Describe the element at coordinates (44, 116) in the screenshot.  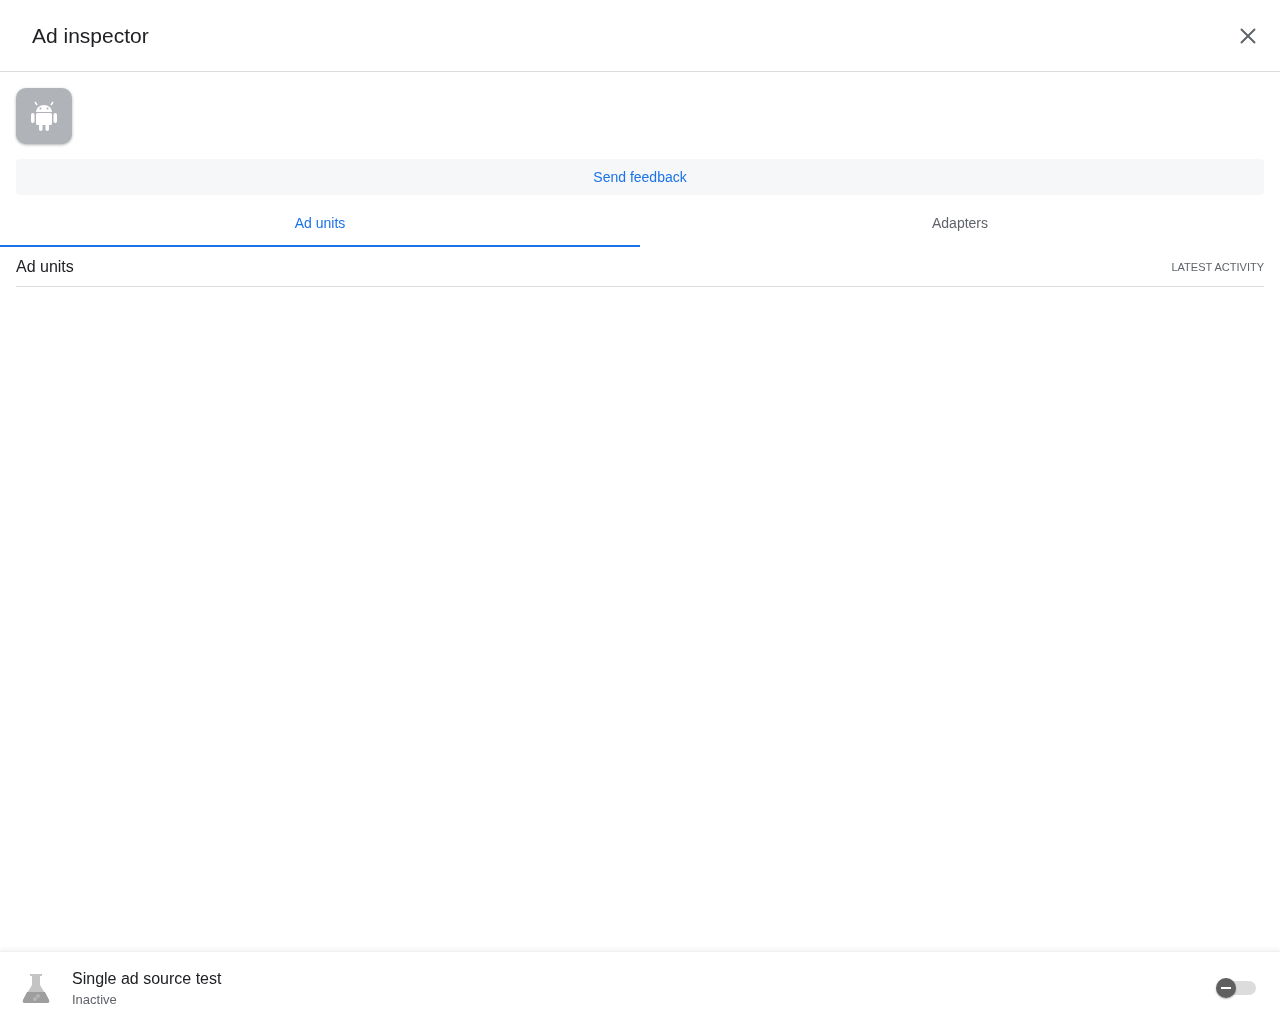
I see `app-icon` at that location.